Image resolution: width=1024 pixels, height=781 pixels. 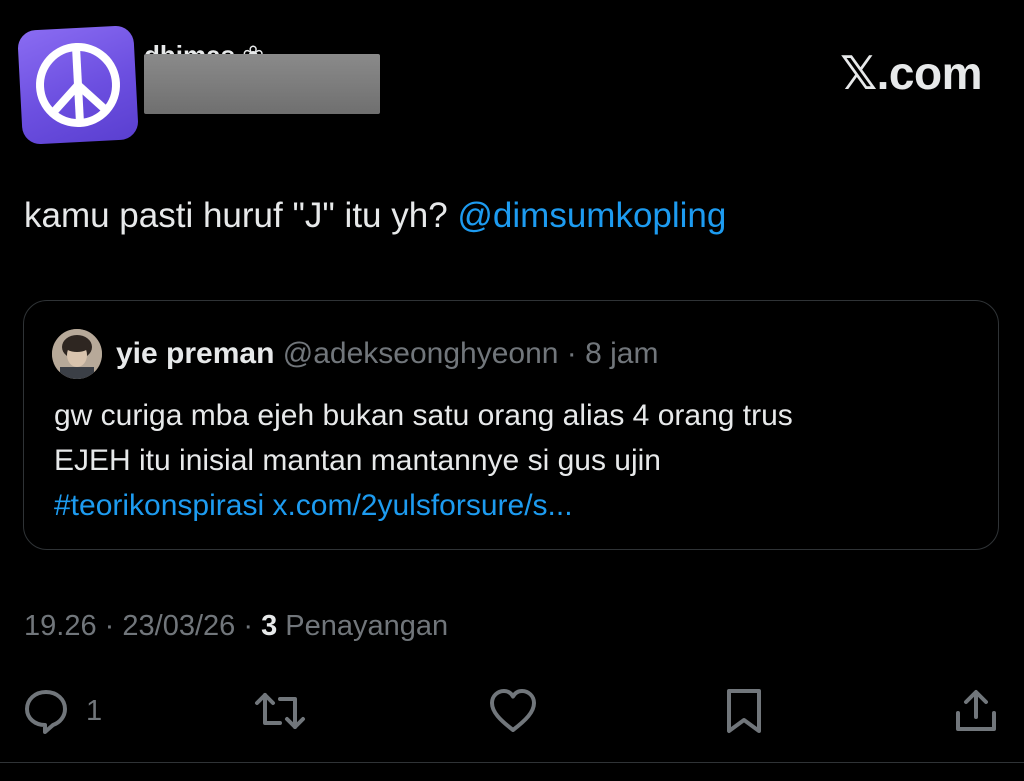 I want to click on reply-button: 1, so click(x=62, y=711).